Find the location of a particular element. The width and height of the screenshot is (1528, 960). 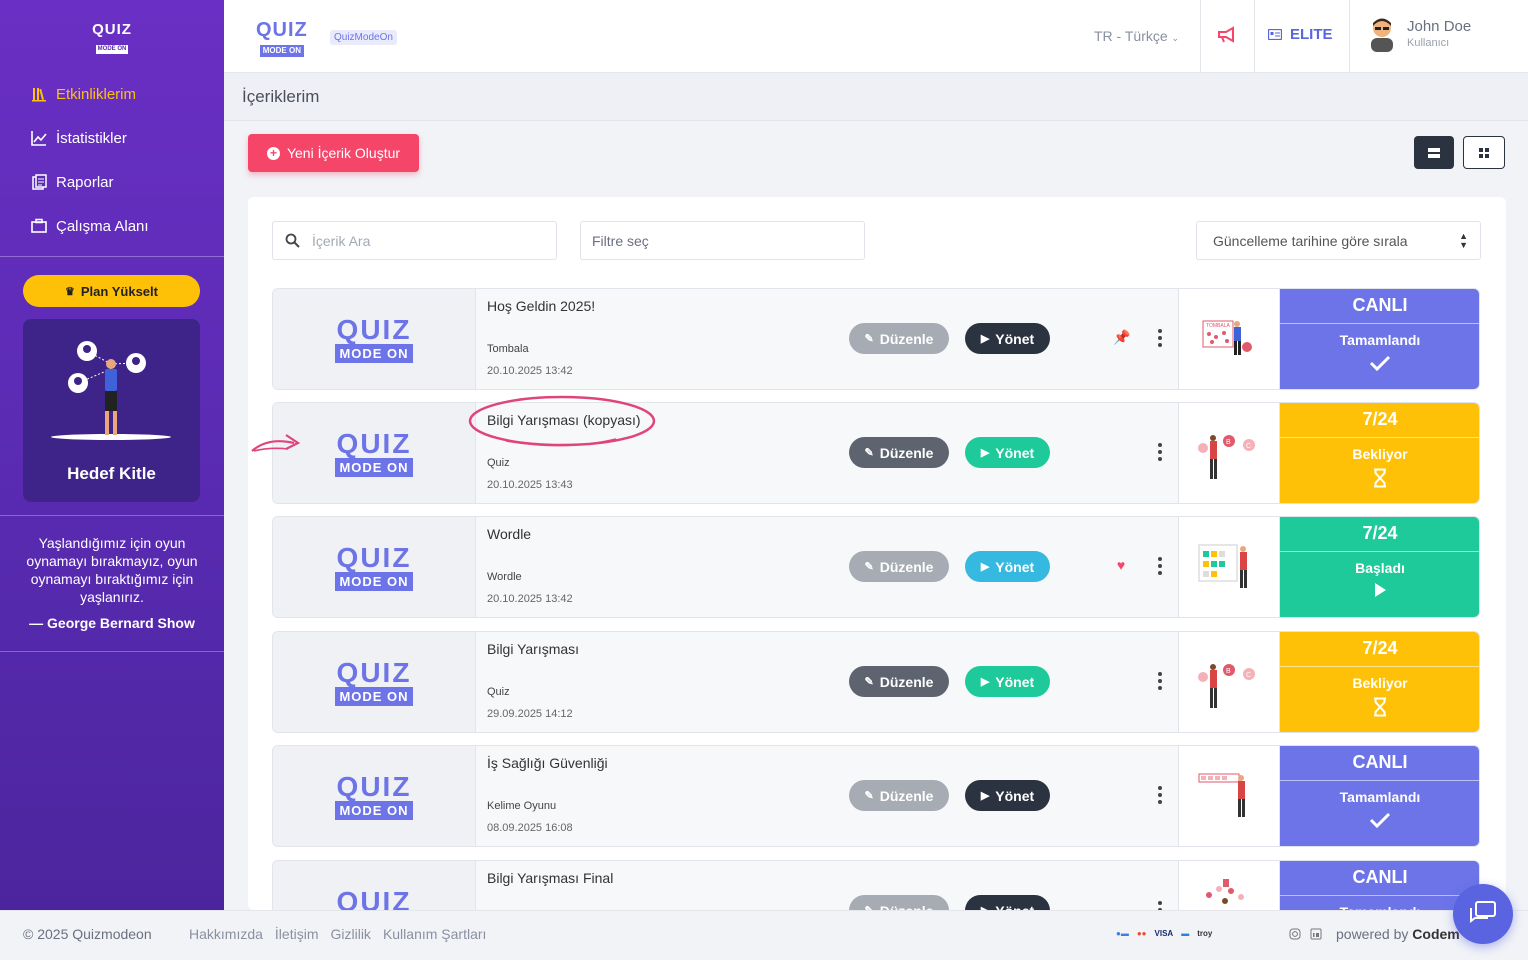

linkedin-icon is located at coordinates (1316, 934).